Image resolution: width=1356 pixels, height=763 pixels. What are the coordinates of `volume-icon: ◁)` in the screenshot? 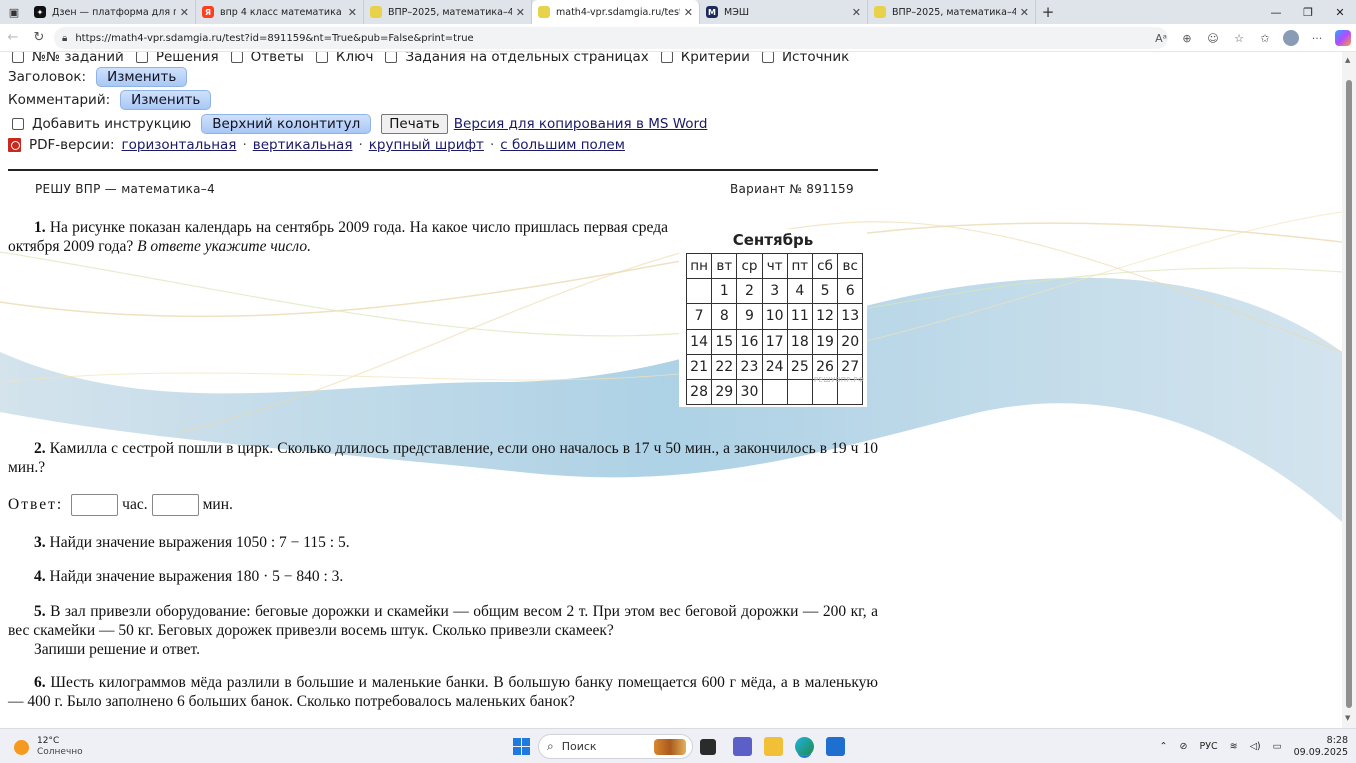 It's located at (1255, 746).